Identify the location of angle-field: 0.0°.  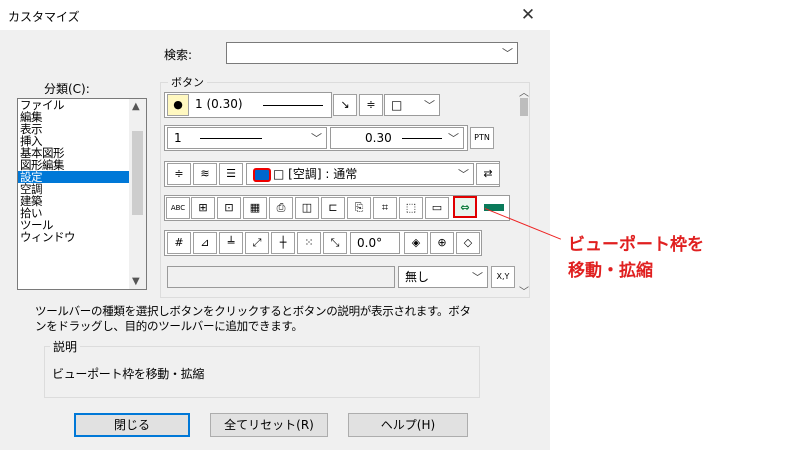
(375, 243).